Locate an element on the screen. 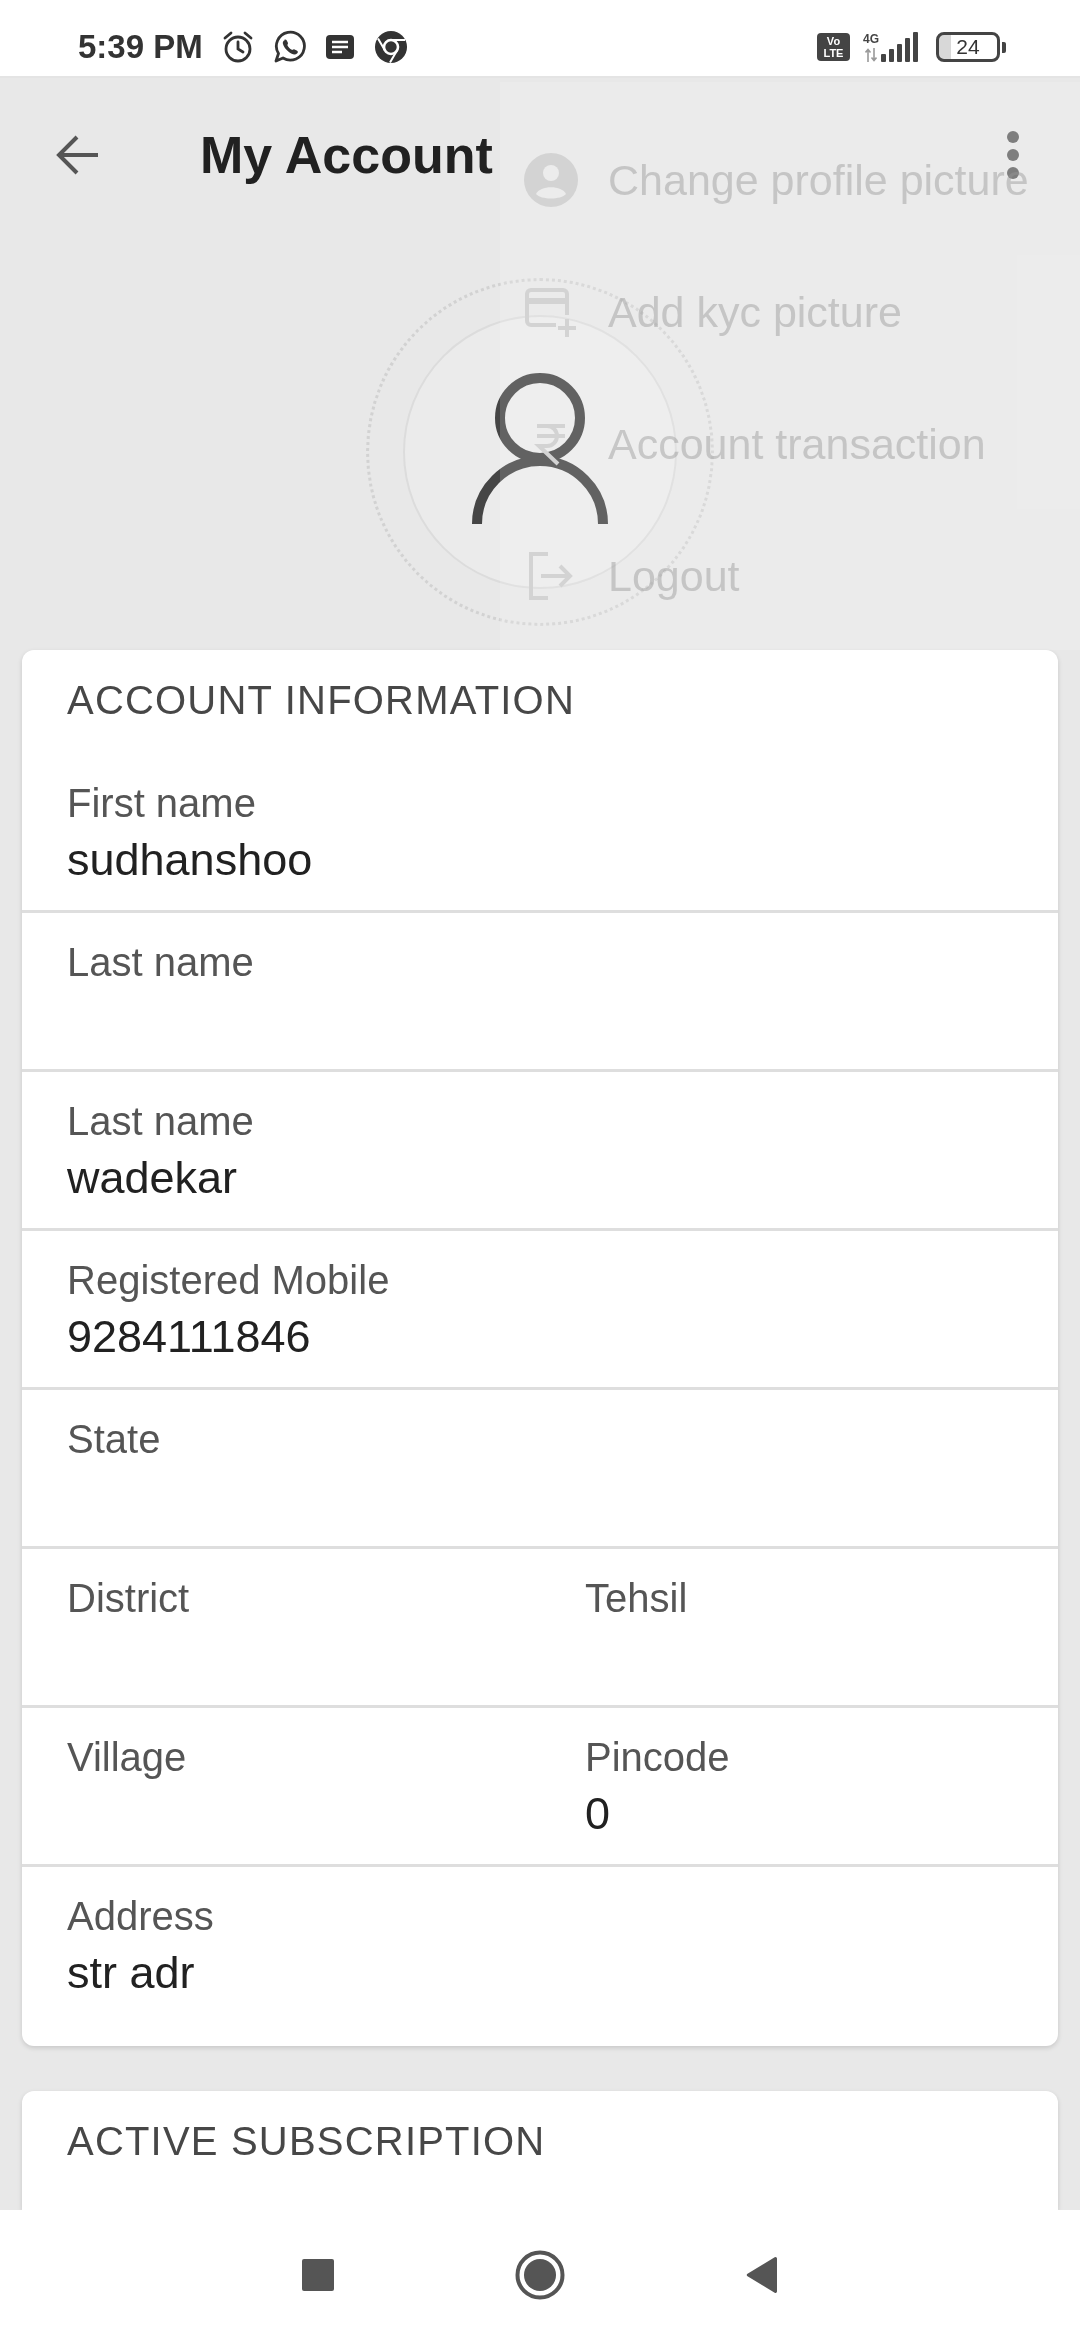  field-label: Village is located at coordinates (127, 1757).